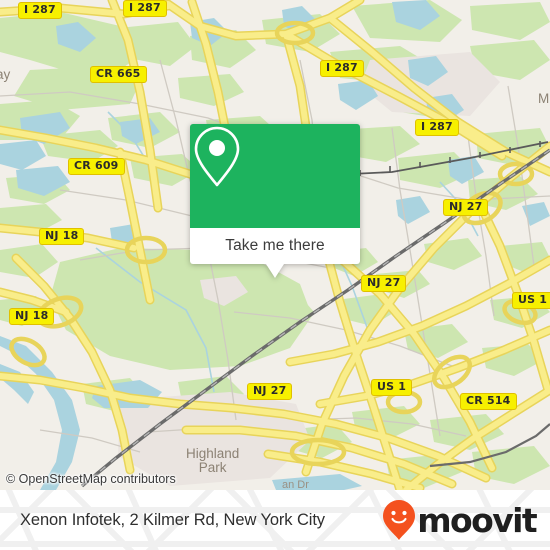 The height and width of the screenshot is (550, 550). I want to click on map-pin-icon, so click(217, 156).